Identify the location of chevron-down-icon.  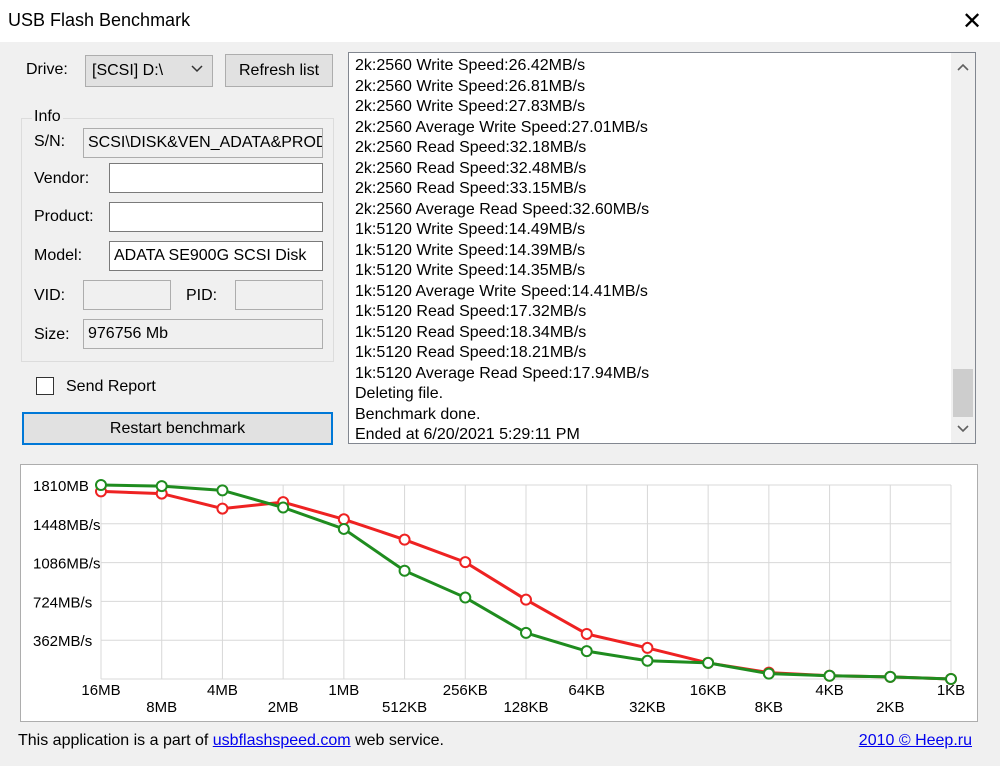
(197, 70).